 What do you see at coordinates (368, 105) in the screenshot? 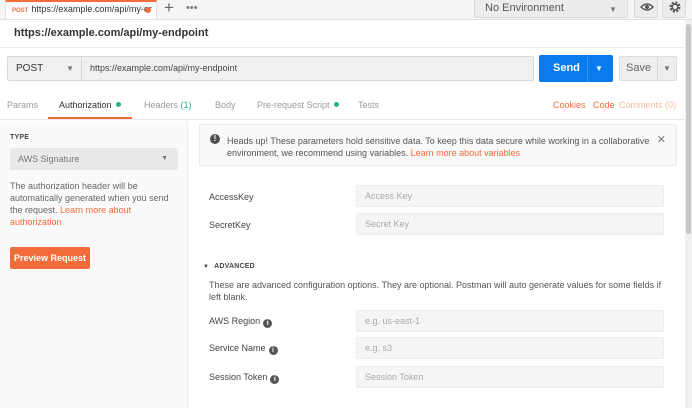
I see `tab-tests: Tests` at bounding box center [368, 105].